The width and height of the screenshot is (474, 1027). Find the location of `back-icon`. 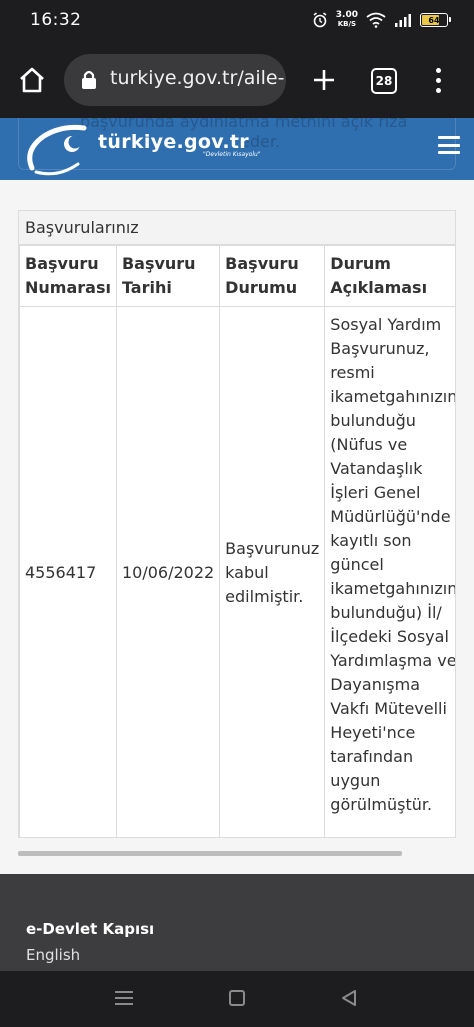

back-icon is located at coordinates (349, 998).